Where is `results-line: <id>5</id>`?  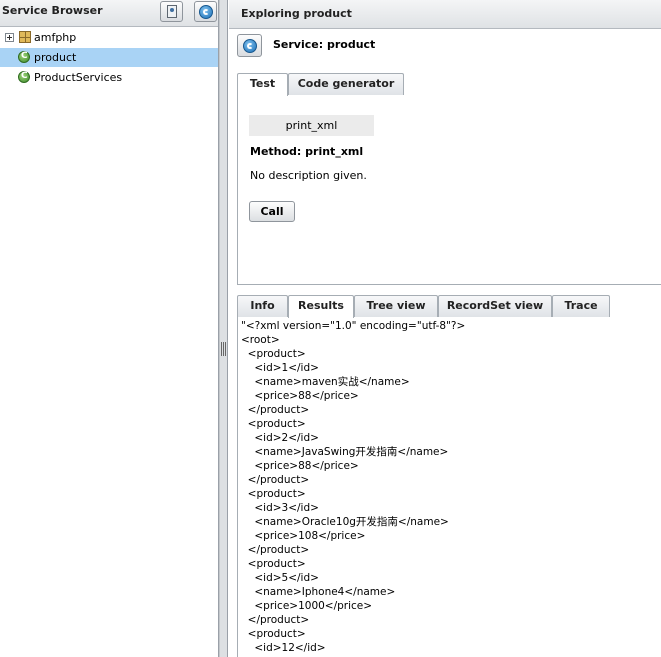
results-line: <id>5</id> is located at coordinates (280, 578).